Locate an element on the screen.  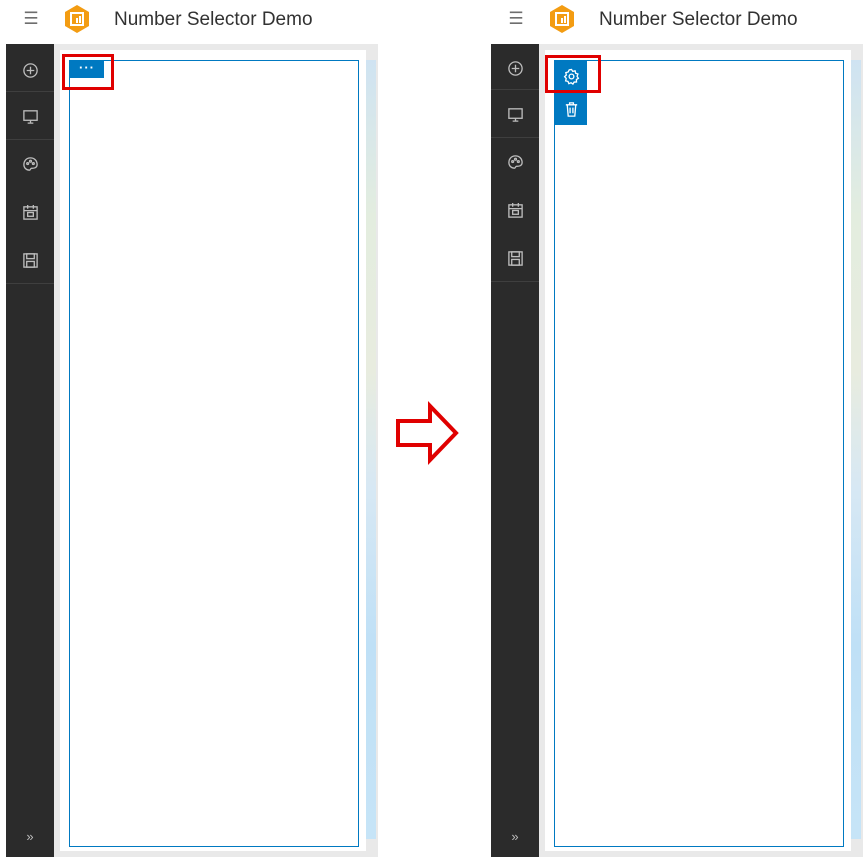
settings-button is located at coordinates (571, 76).